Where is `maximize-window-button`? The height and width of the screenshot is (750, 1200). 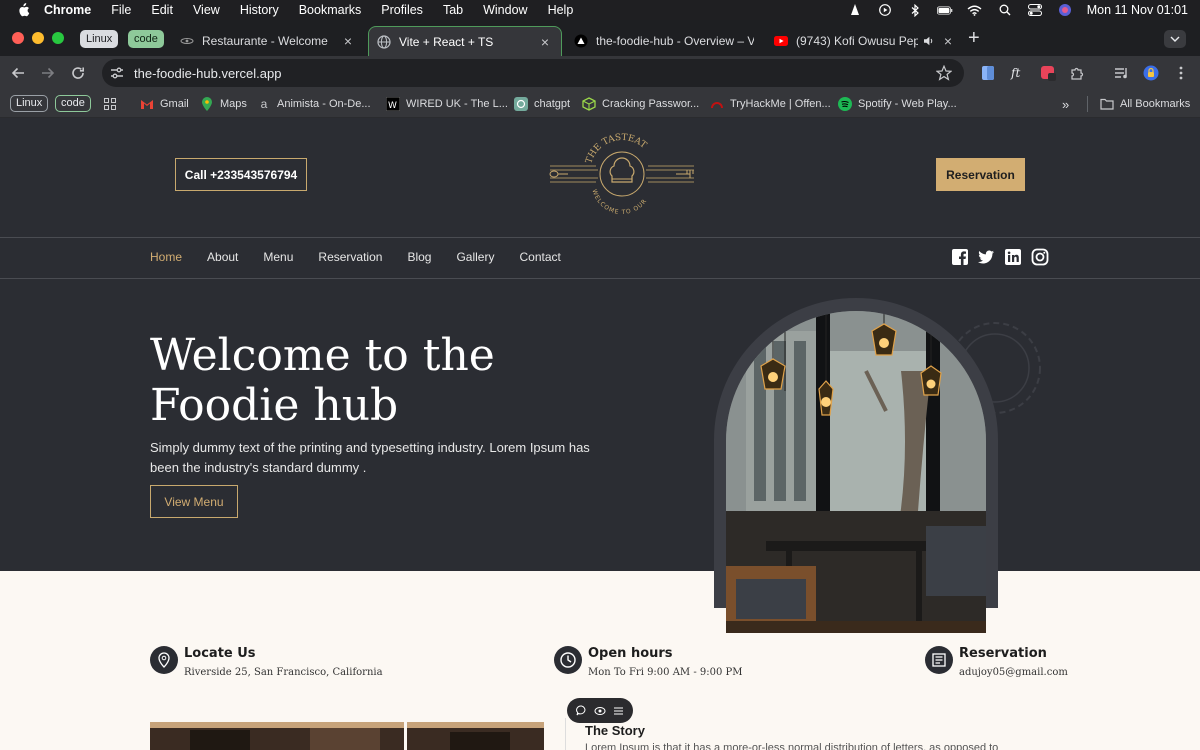
maximize-window-button is located at coordinates (58, 38).